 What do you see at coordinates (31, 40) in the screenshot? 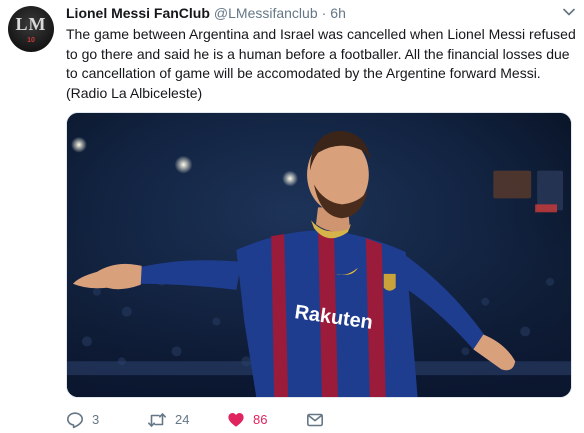
I see `avatar-number: 10` at bounding box center [31, 40].